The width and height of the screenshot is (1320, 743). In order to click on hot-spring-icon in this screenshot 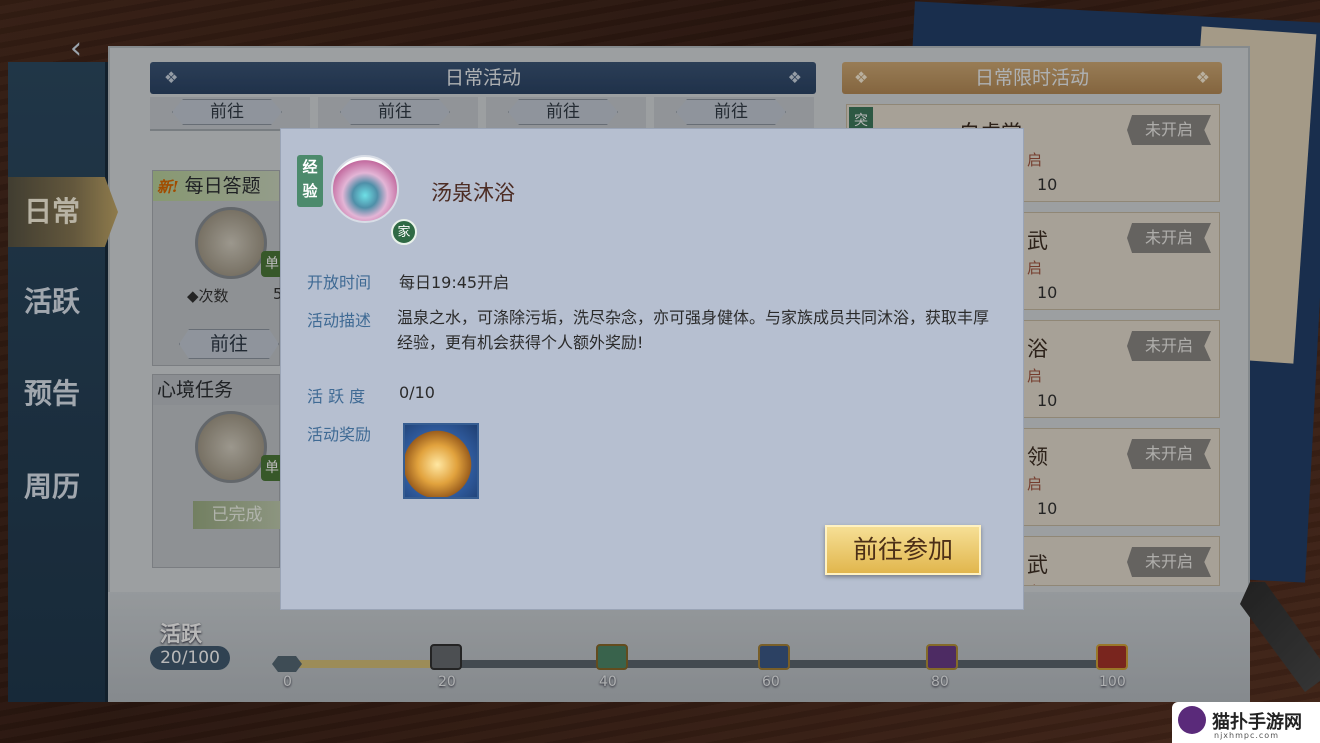, I will do `click(365, 189)`.